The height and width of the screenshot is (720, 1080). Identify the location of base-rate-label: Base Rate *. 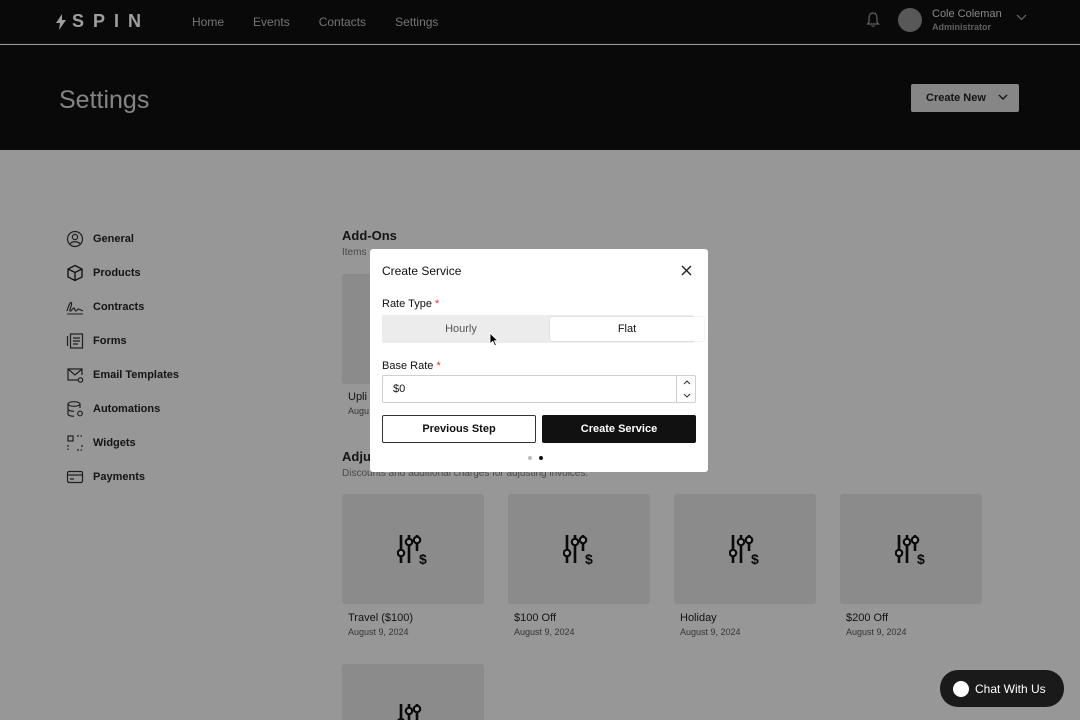
(411, 366).